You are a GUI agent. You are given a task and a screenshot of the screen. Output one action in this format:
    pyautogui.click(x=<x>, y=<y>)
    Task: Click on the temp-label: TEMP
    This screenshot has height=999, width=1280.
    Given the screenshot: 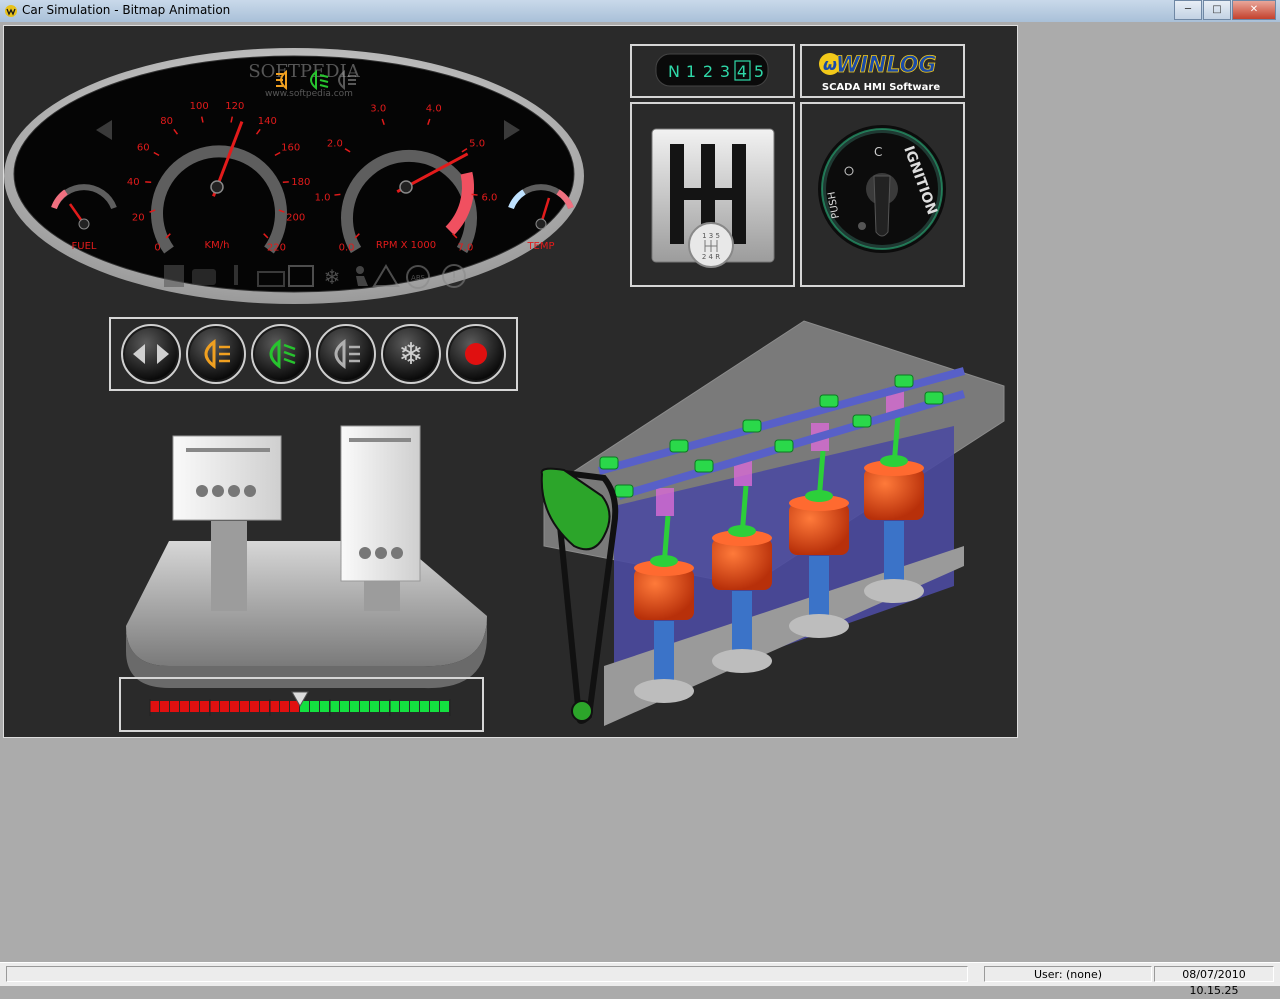 What is the action you would take?
    pyautogui.click(x=540, y=246)
    